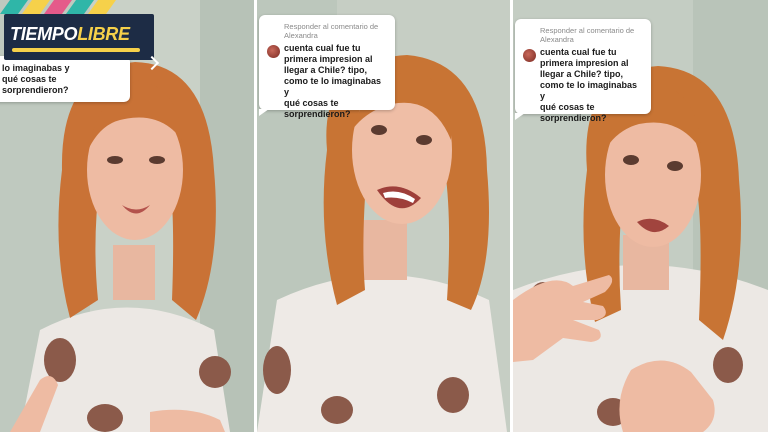  Describe the element at coordinates (58, 7) in the screenshot. I see `logo-stripes-icon` at that location.